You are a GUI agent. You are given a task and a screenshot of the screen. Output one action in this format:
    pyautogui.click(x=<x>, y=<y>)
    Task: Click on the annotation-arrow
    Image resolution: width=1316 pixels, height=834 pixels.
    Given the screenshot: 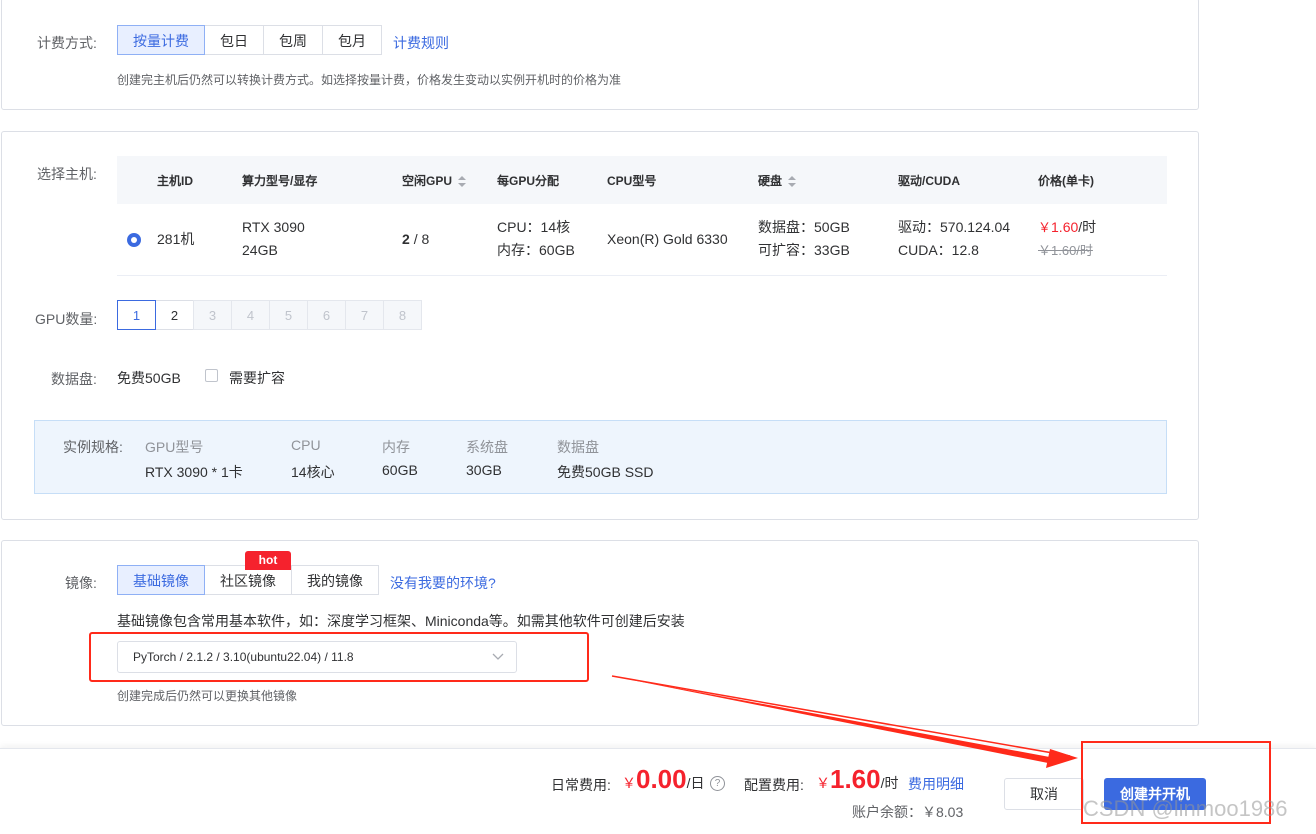 What is the action you would take?
    pyautogui.click(x=844, y=721)
    